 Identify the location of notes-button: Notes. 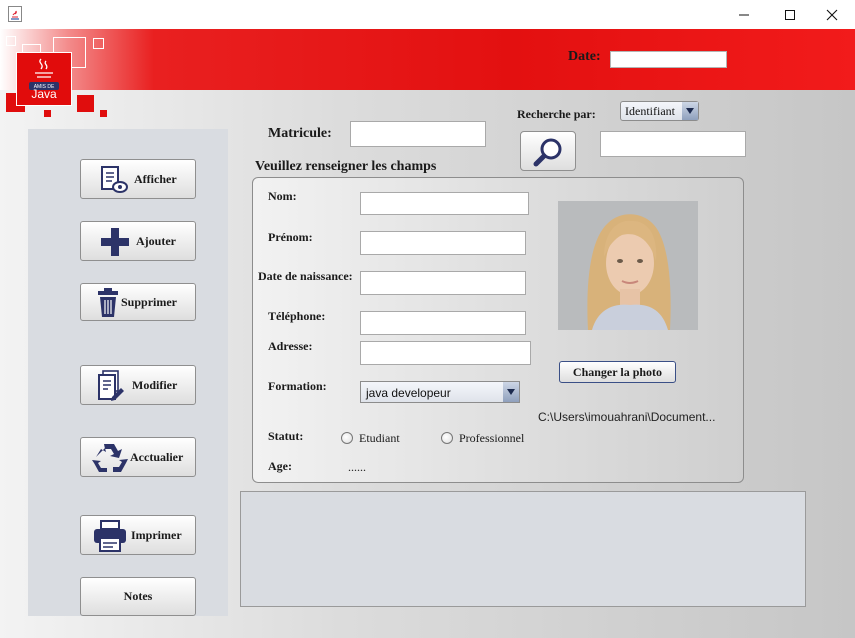
(138, 596).